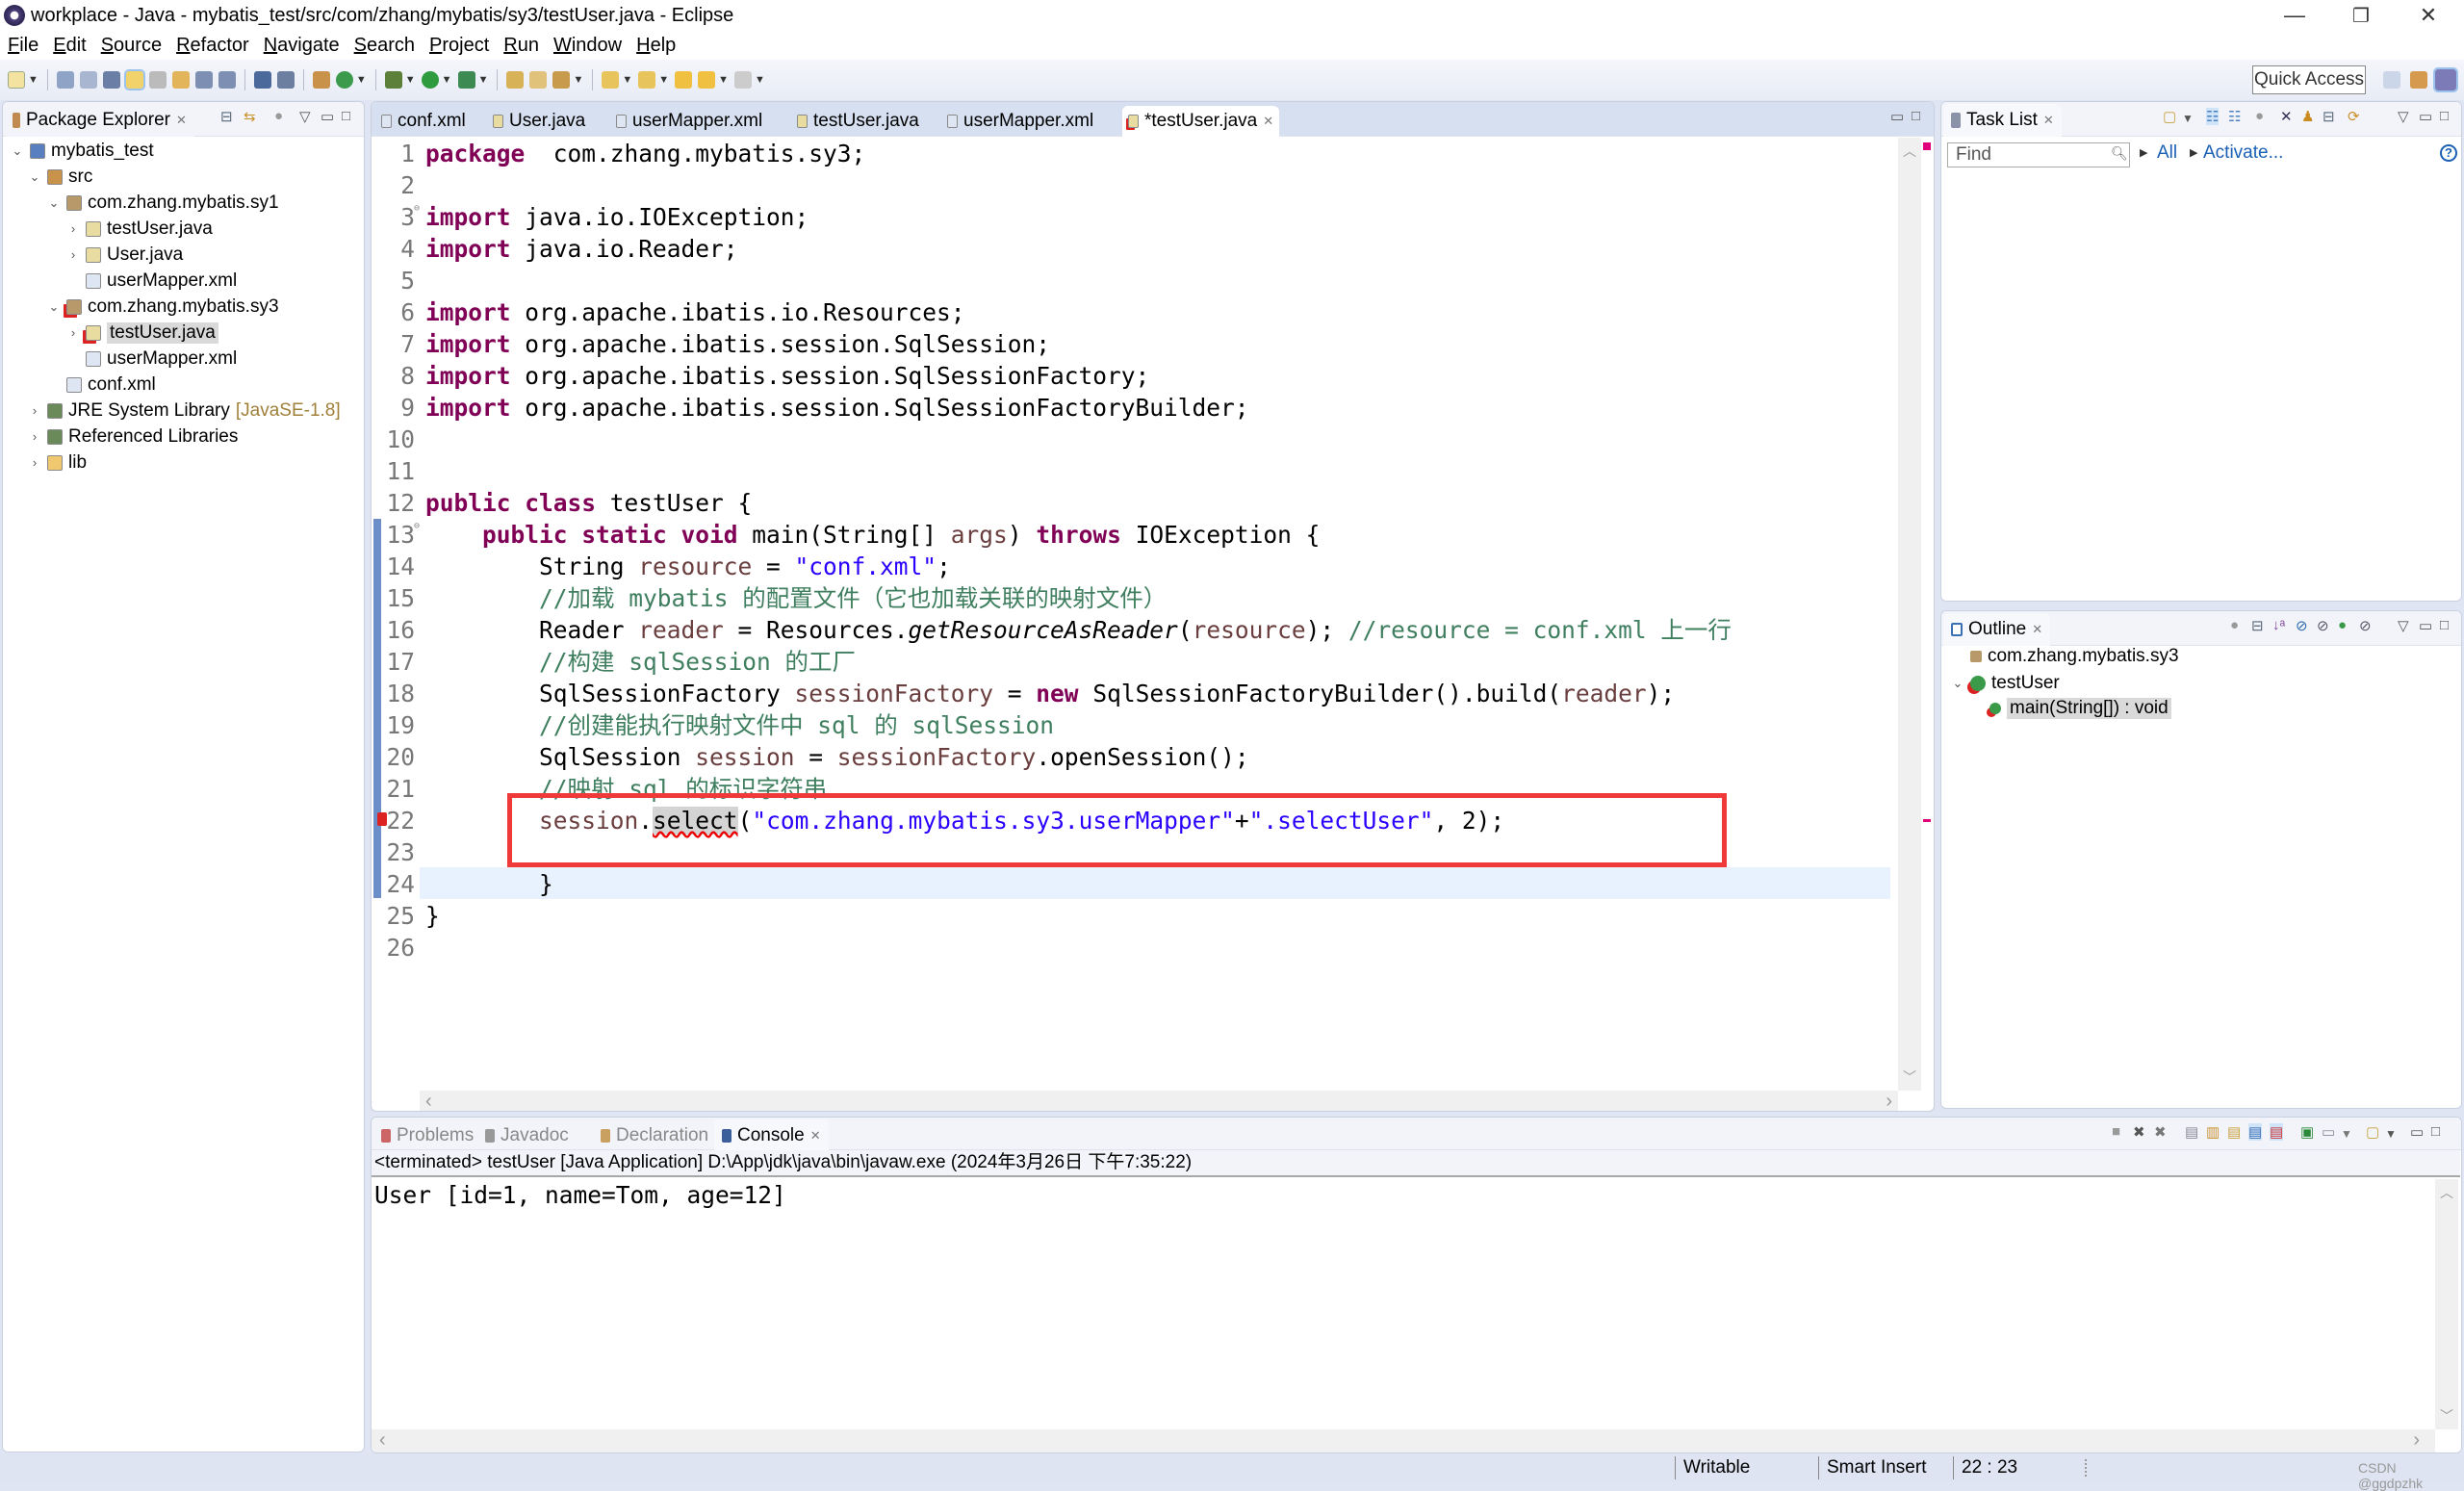 This screenshot has height=1491, width=2464. I want to click on tree-item: ⌄ com.zhang.mybatis.sy1, so click(163, 203).